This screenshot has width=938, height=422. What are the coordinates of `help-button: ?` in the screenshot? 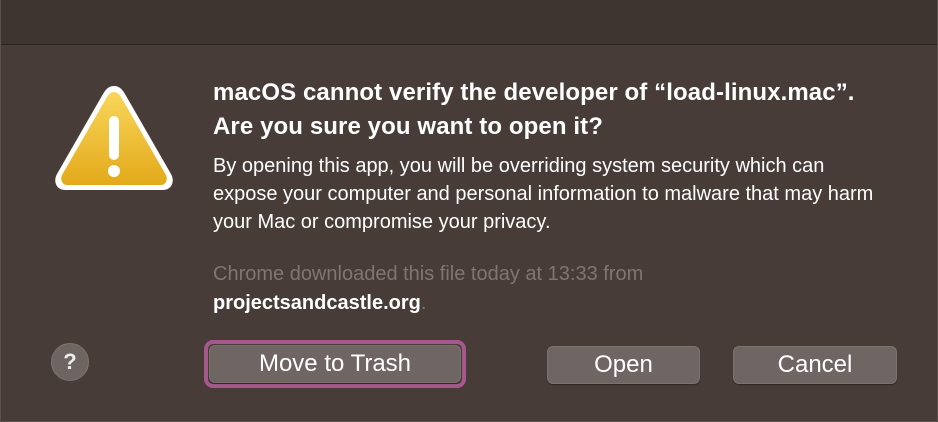 It's located at (70, 362).